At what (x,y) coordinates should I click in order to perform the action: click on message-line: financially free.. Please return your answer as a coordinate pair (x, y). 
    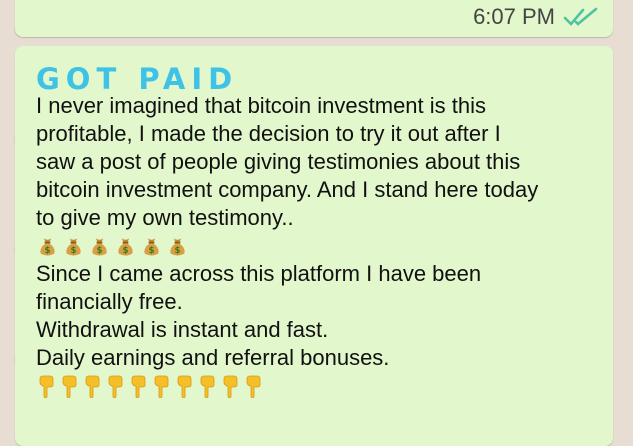
    Looking at the image, I should click on (109, 301).